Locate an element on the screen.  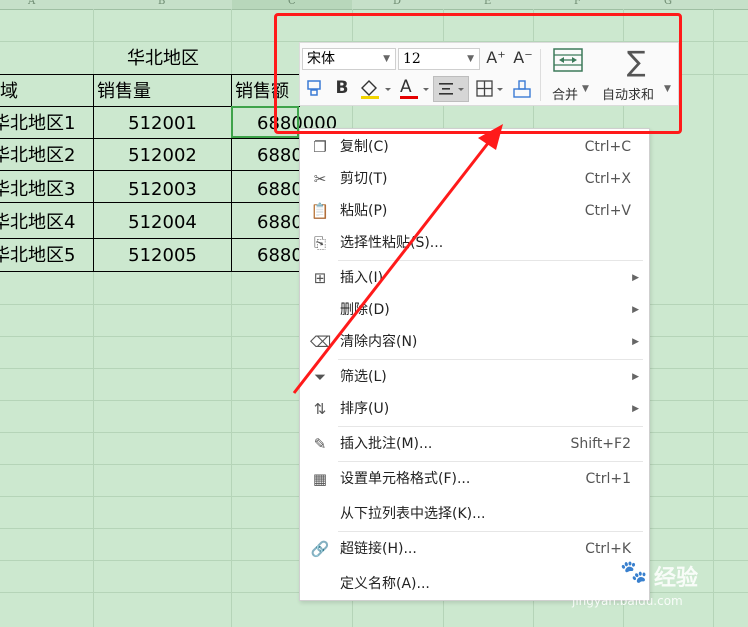
arrow-shaft is located at coordinates (393, 265).